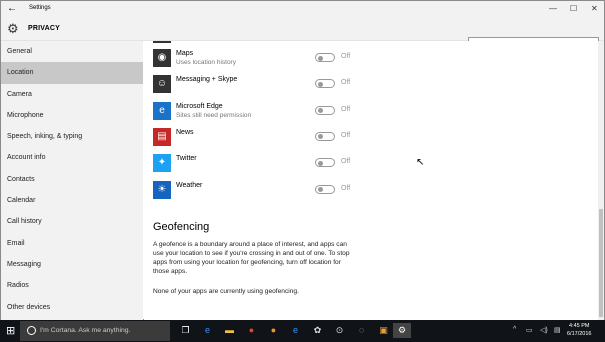 Image resolution: width=605 pixels, height=342 pixels. What do you see at coordinates (72, 51) in the screenshot?
I see `sidebar-item-general: General` at bounding box center [72, 51].